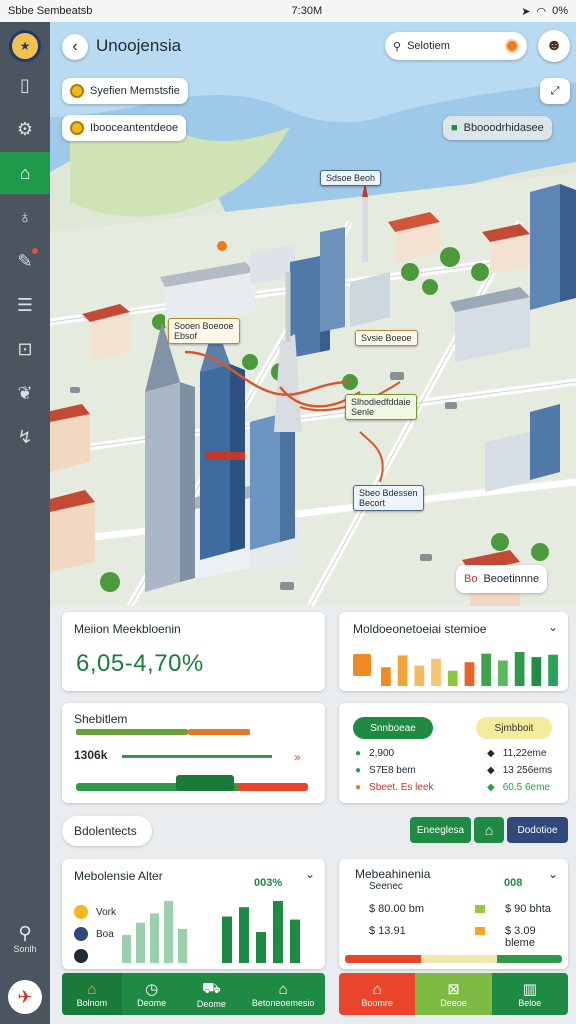  What do you see at coordinates (544, 11) in the screenshot?
I see `status-icons: ➤ ◠ 0%` at bounding box center [544, 11].